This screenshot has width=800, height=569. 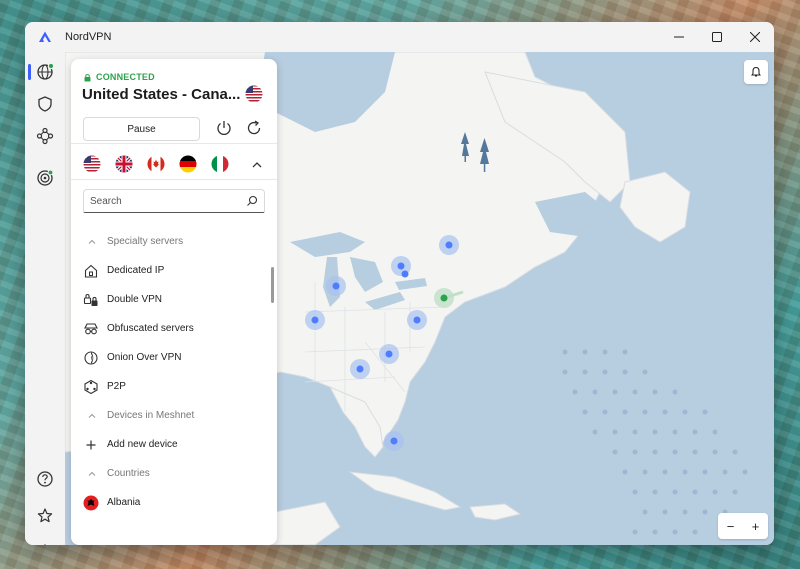 I want to click on bell-icon, so click(x=756, y=71).